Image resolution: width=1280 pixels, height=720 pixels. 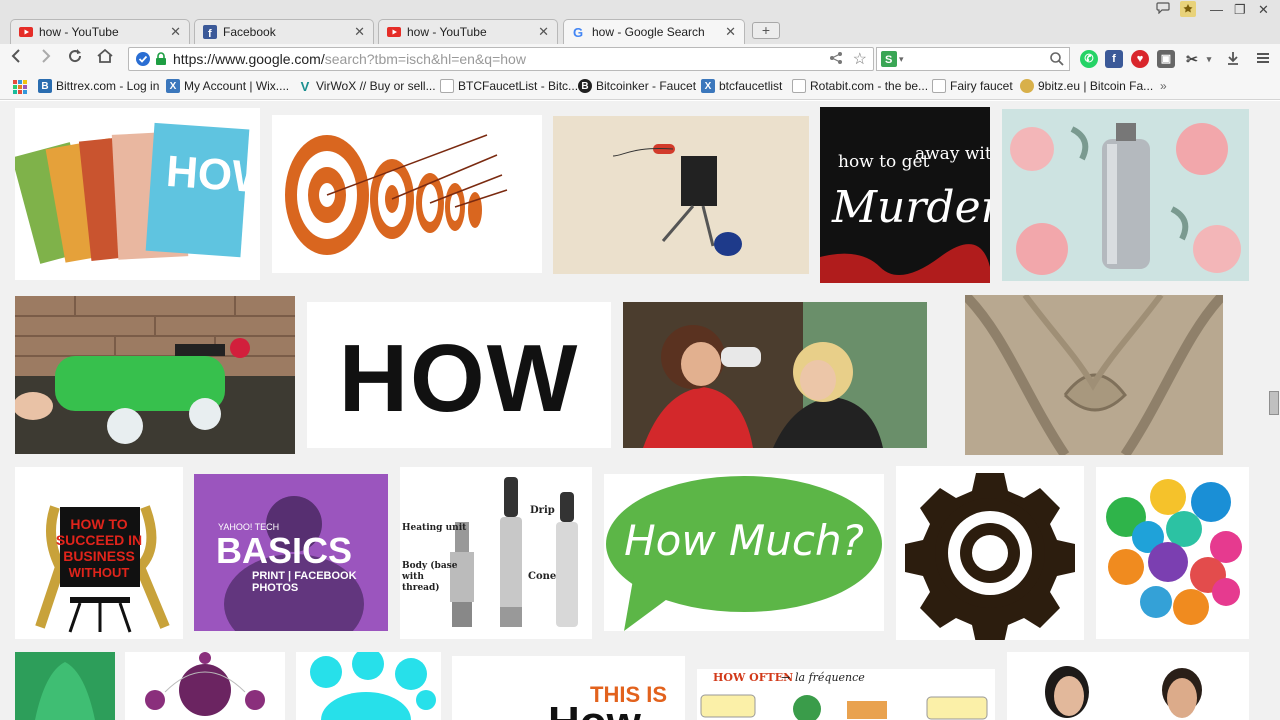 I want to click on menu-icon, so click(x=1263, y=59).